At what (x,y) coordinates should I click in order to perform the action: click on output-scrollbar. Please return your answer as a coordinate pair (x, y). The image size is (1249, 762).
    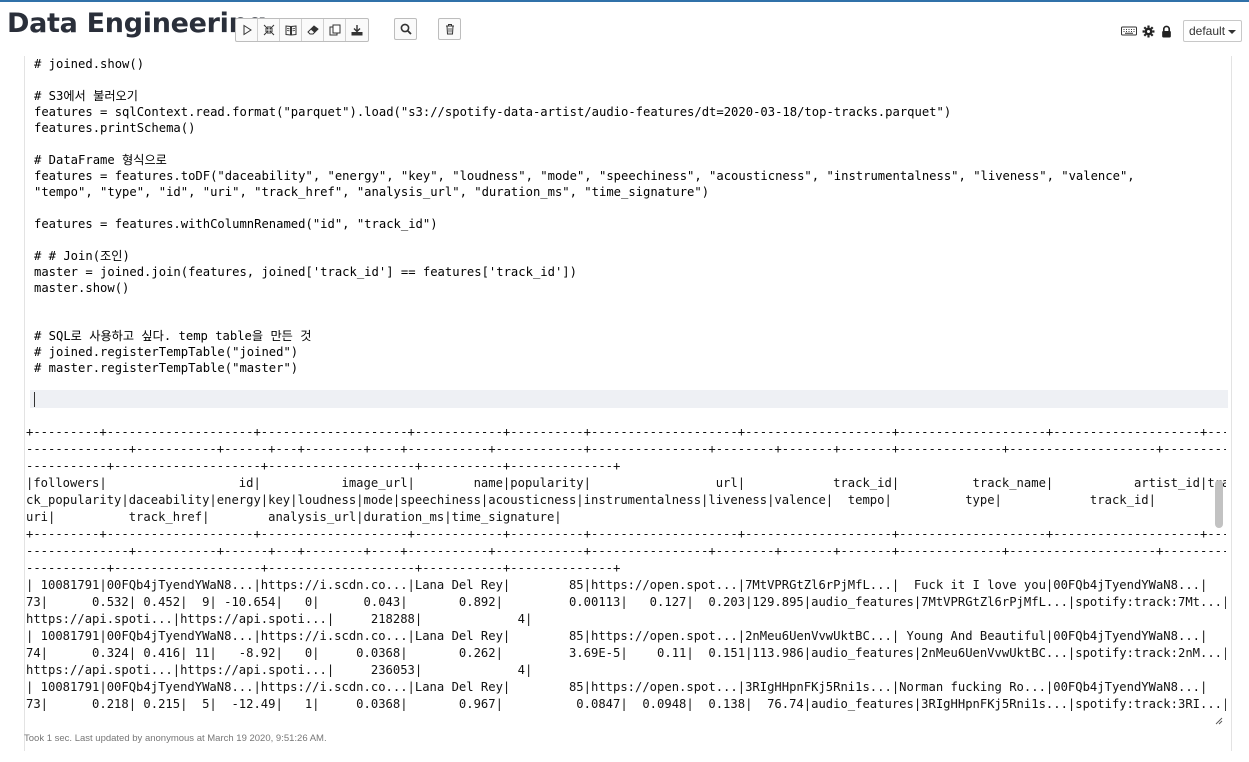
    Looking at the image, I should click on (1219, 504).